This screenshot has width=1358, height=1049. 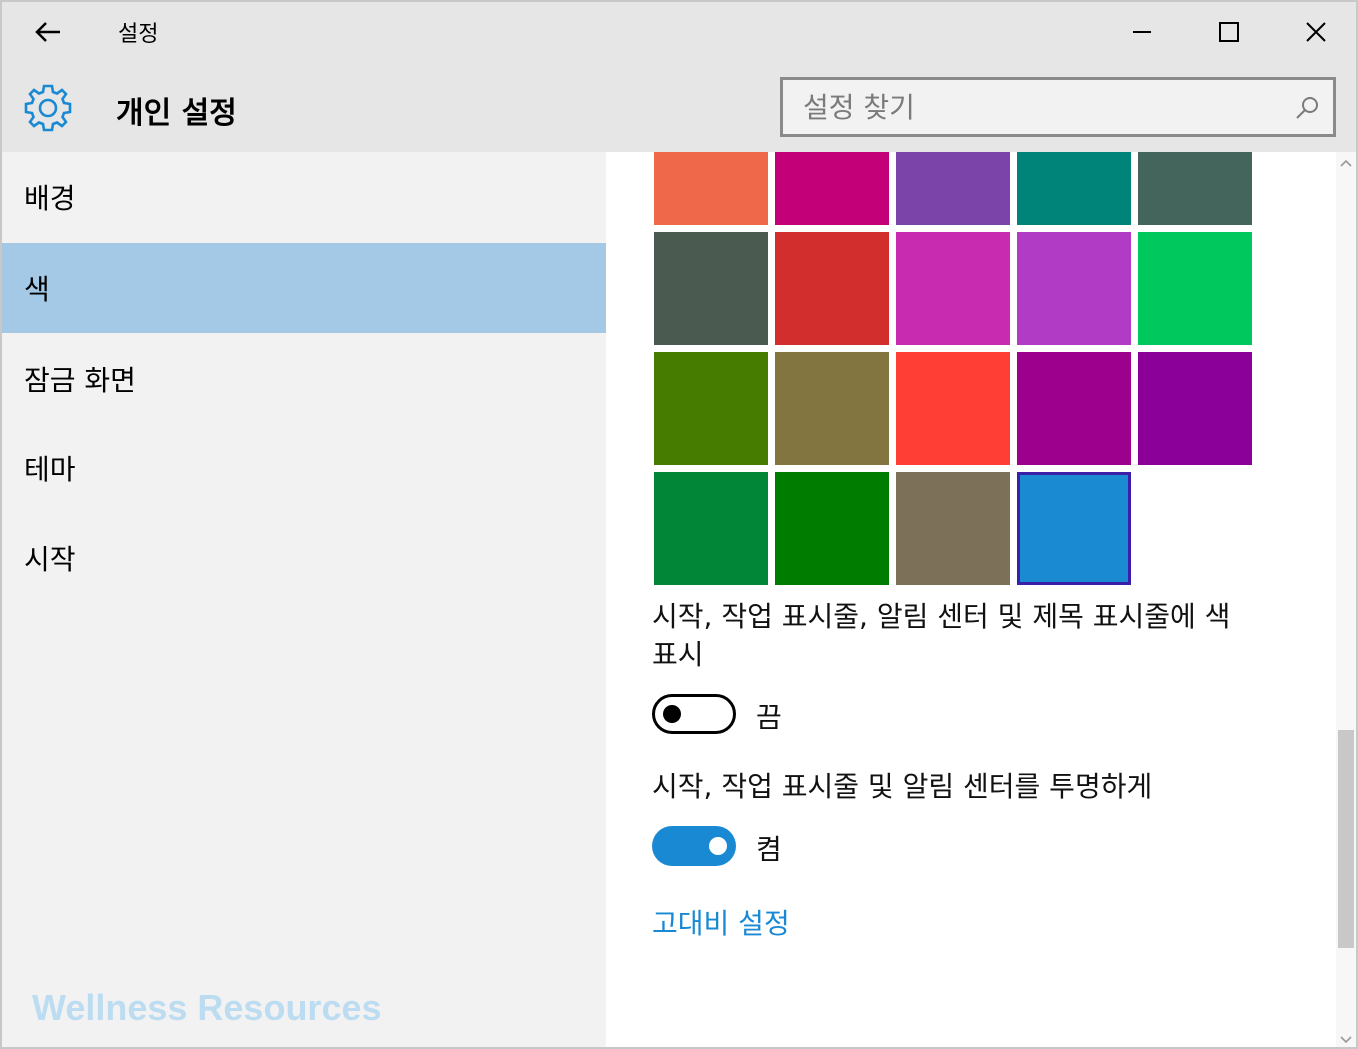 I want to click on sidebar-item-label: 테마, so click(x=50, y=469).